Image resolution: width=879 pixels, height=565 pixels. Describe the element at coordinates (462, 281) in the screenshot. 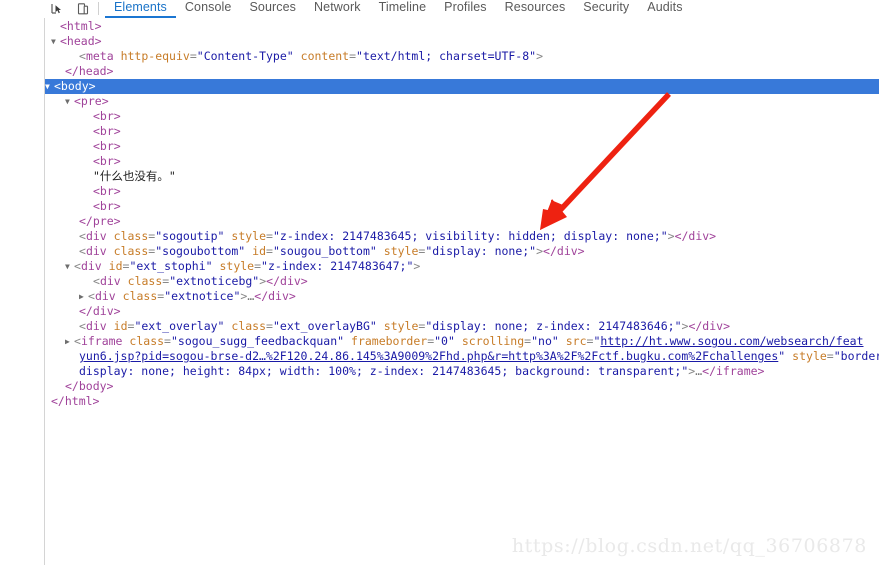

I see `dom-node-div-extnoticebg: <div class="extnoticebg"></div>` at that location.